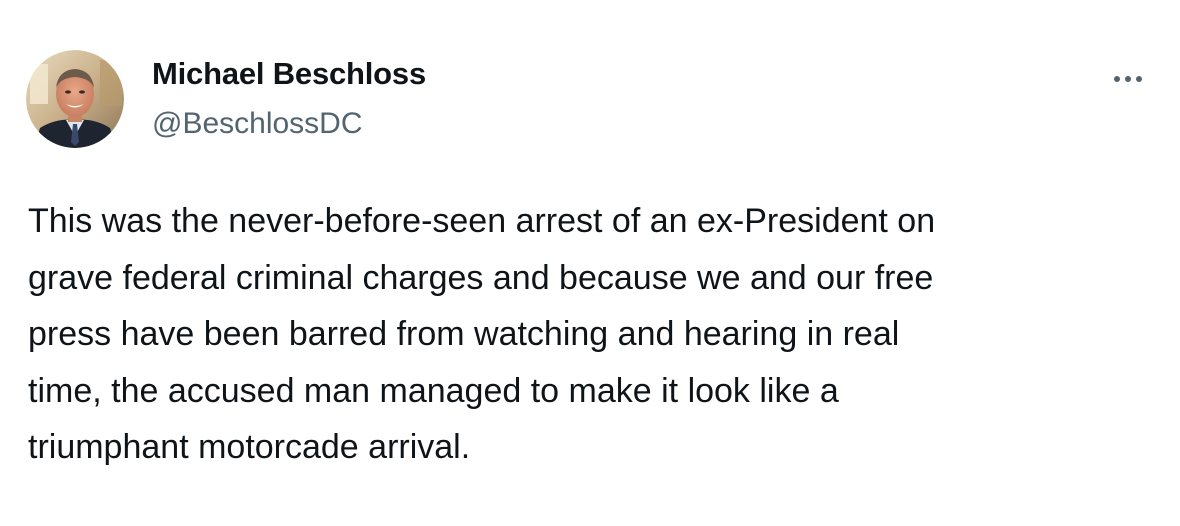 The width and height of the screenshot is (1180, 526). What do you see at coordinates (75, 99) in the screenshot?
I see `avatar` at bounding box center [75, 99].